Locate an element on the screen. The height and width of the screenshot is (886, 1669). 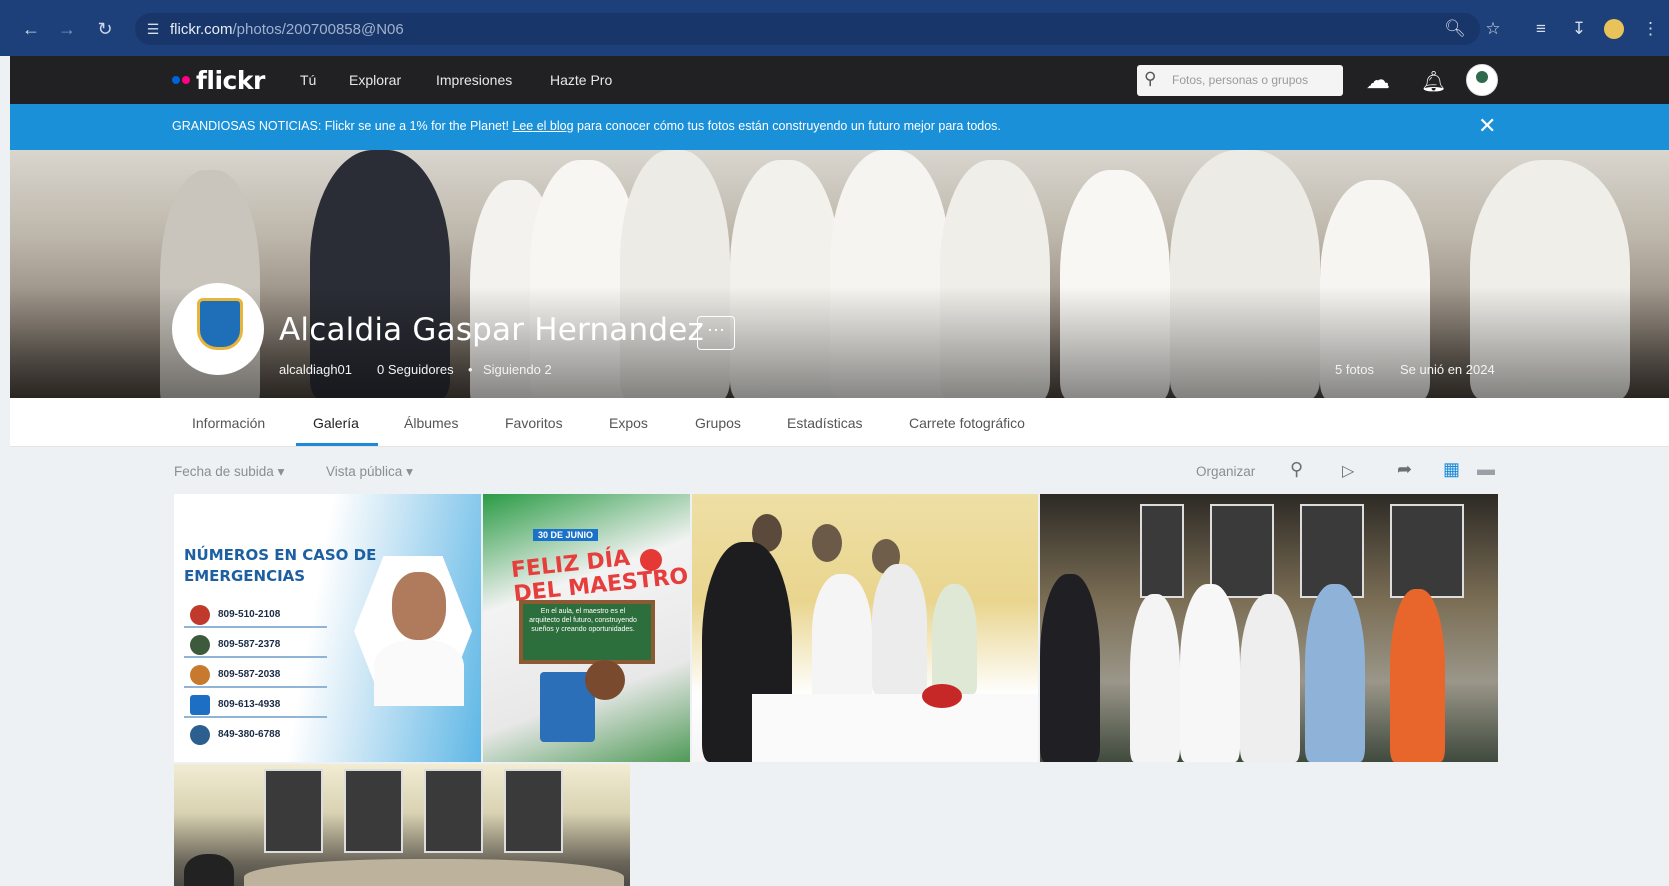
banner-link: Lee el blog is located at coordinates (542, 126).